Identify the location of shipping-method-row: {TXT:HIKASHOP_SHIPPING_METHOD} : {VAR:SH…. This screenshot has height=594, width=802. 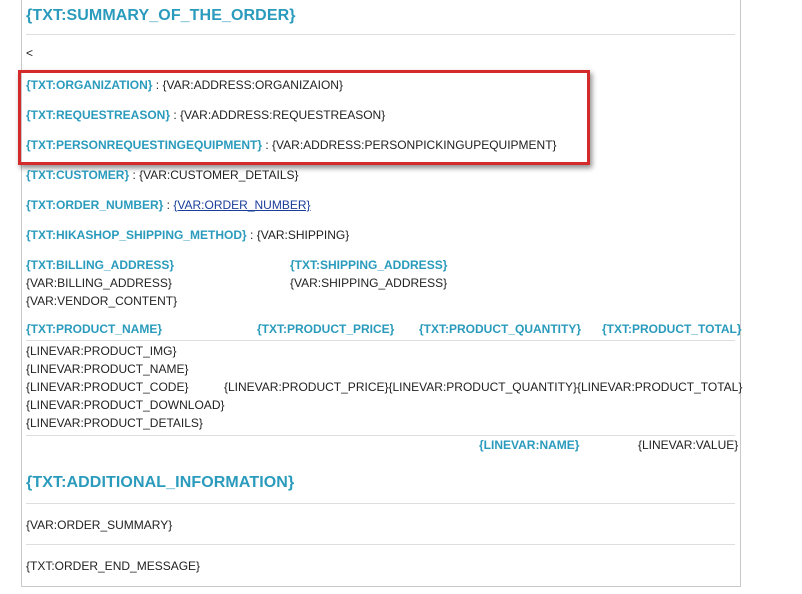
(187, 235).